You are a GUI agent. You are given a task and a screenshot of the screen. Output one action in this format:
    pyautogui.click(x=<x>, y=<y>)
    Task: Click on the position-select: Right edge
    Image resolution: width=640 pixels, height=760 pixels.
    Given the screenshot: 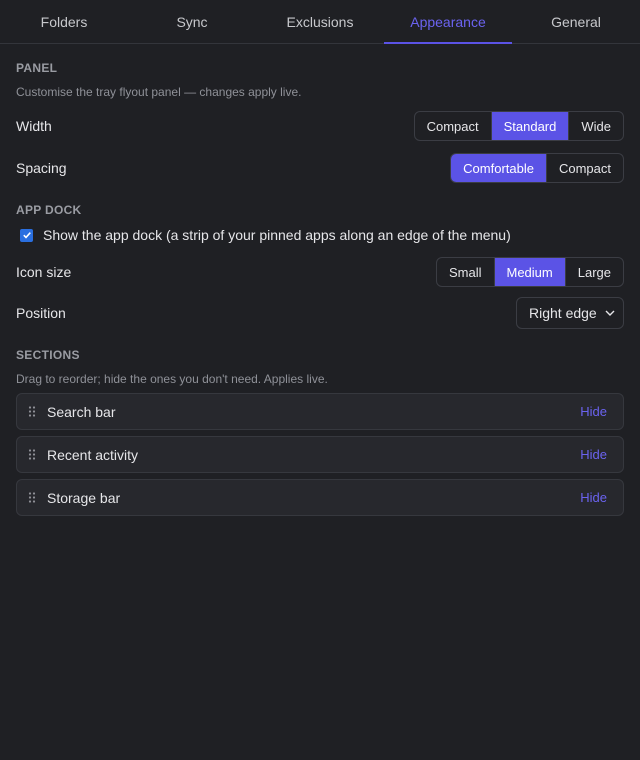 What is the action you would take?
    pyautogui.click(x=570, y=313)
    